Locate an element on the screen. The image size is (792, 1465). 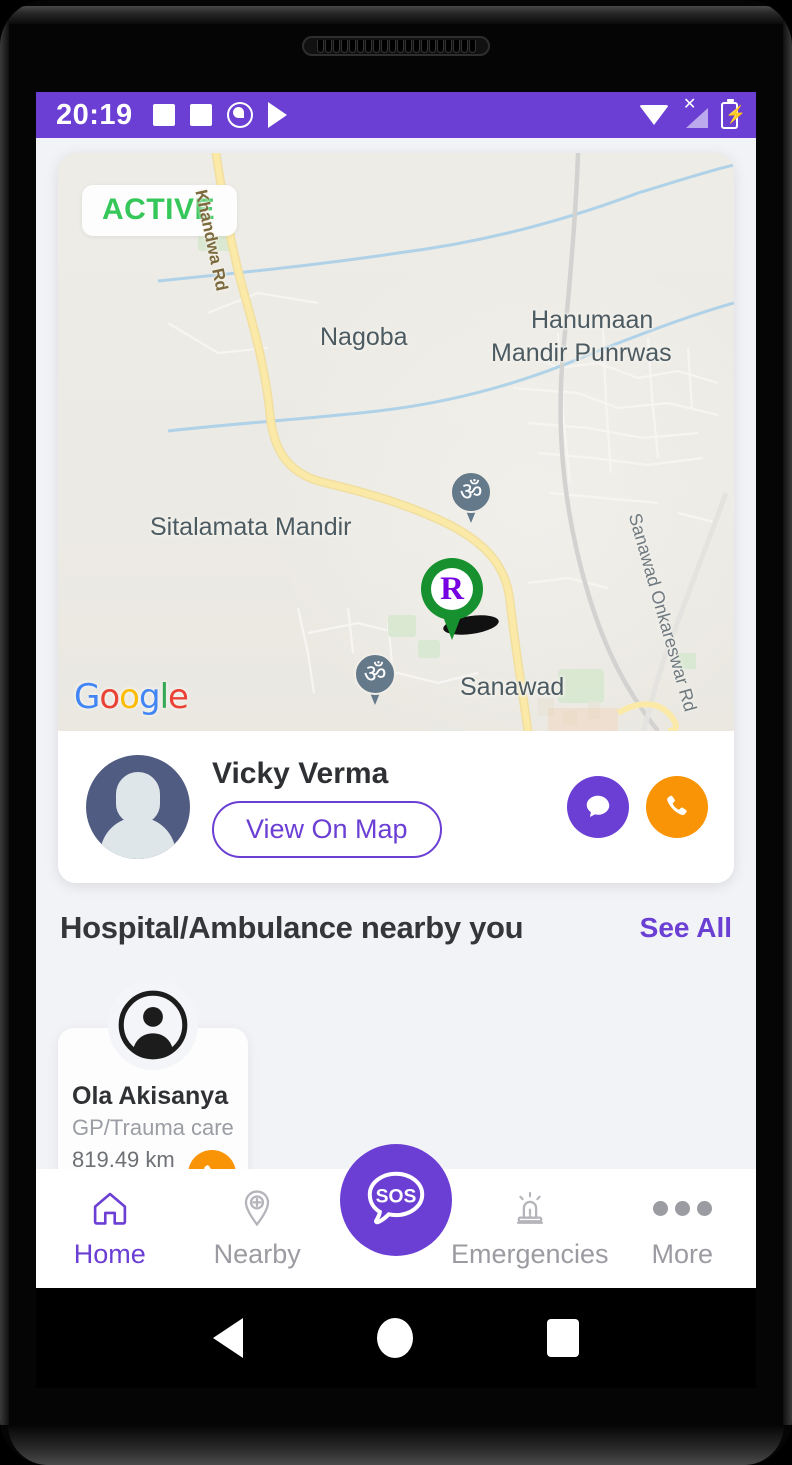
person-avatar-icon is located at coordinates (153, 1025).